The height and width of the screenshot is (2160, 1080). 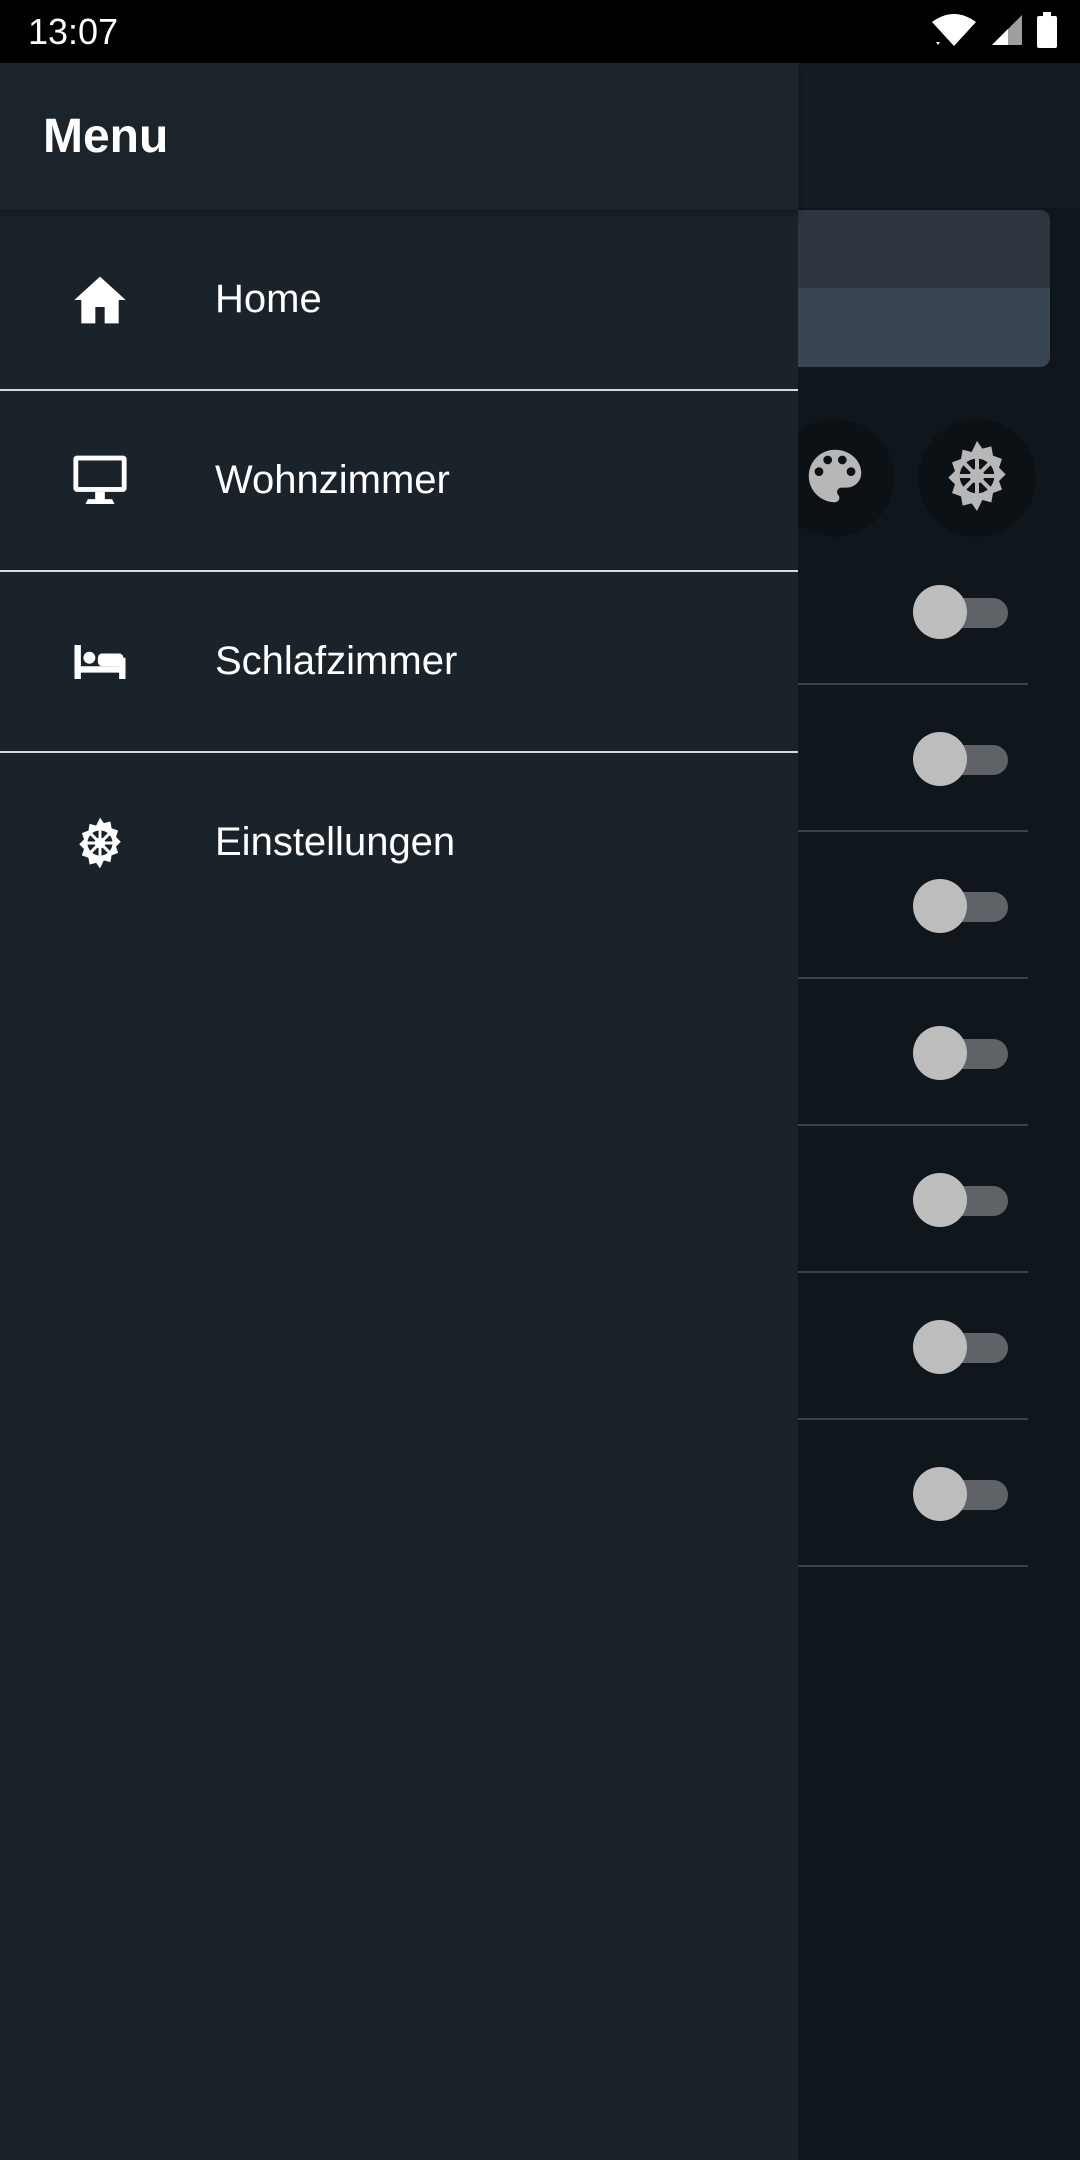 What do you see at coordinates (73, 31) in the screenshot?
I see `status-time: 13:07` at bounding box center [73, 31].